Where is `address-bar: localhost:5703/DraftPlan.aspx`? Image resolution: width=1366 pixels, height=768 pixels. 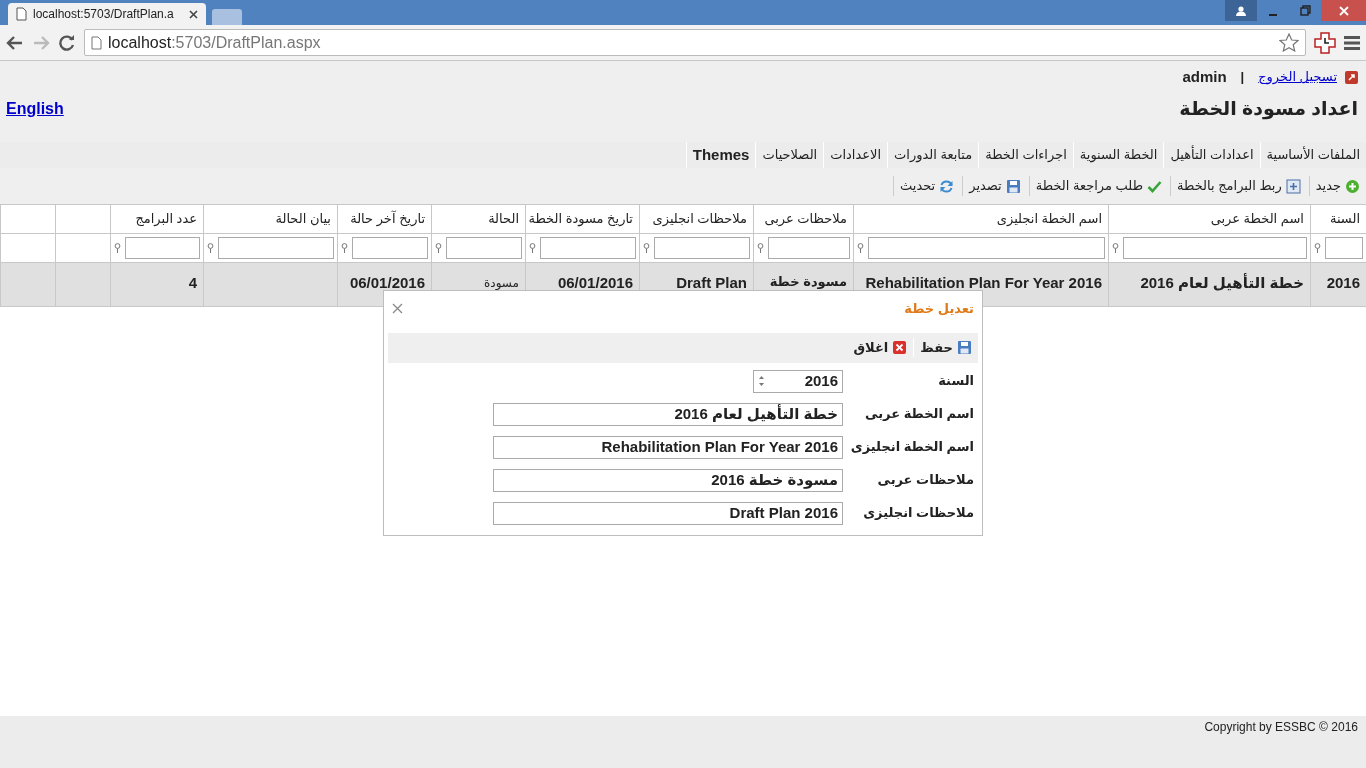
address-bar: localhost:5703/DraftPlan.aspx is located at coordinates (695, 42).